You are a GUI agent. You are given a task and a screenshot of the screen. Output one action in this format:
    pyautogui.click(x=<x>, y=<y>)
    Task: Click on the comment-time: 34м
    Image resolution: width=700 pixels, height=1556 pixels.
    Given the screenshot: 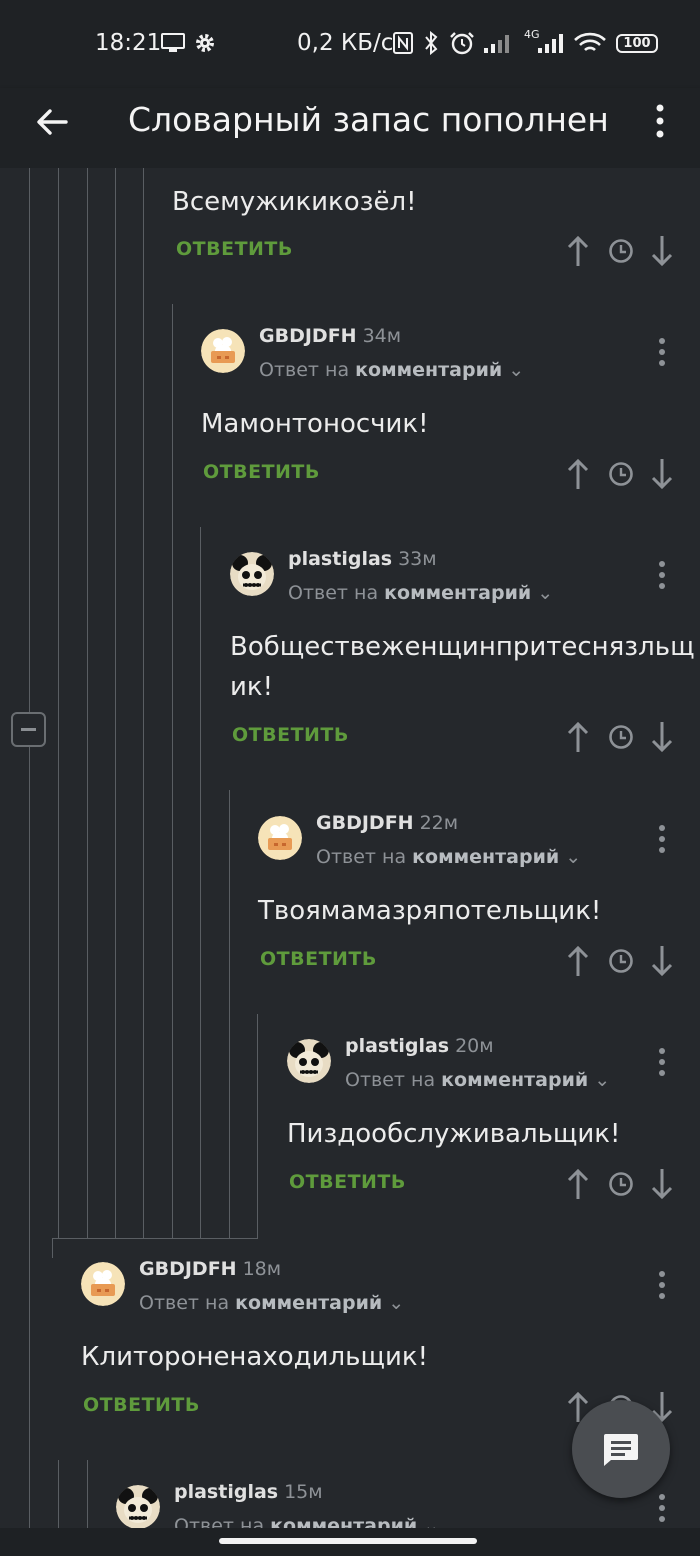 What is the action you would take?
    pyautogui.click(x=382, y=336)
    